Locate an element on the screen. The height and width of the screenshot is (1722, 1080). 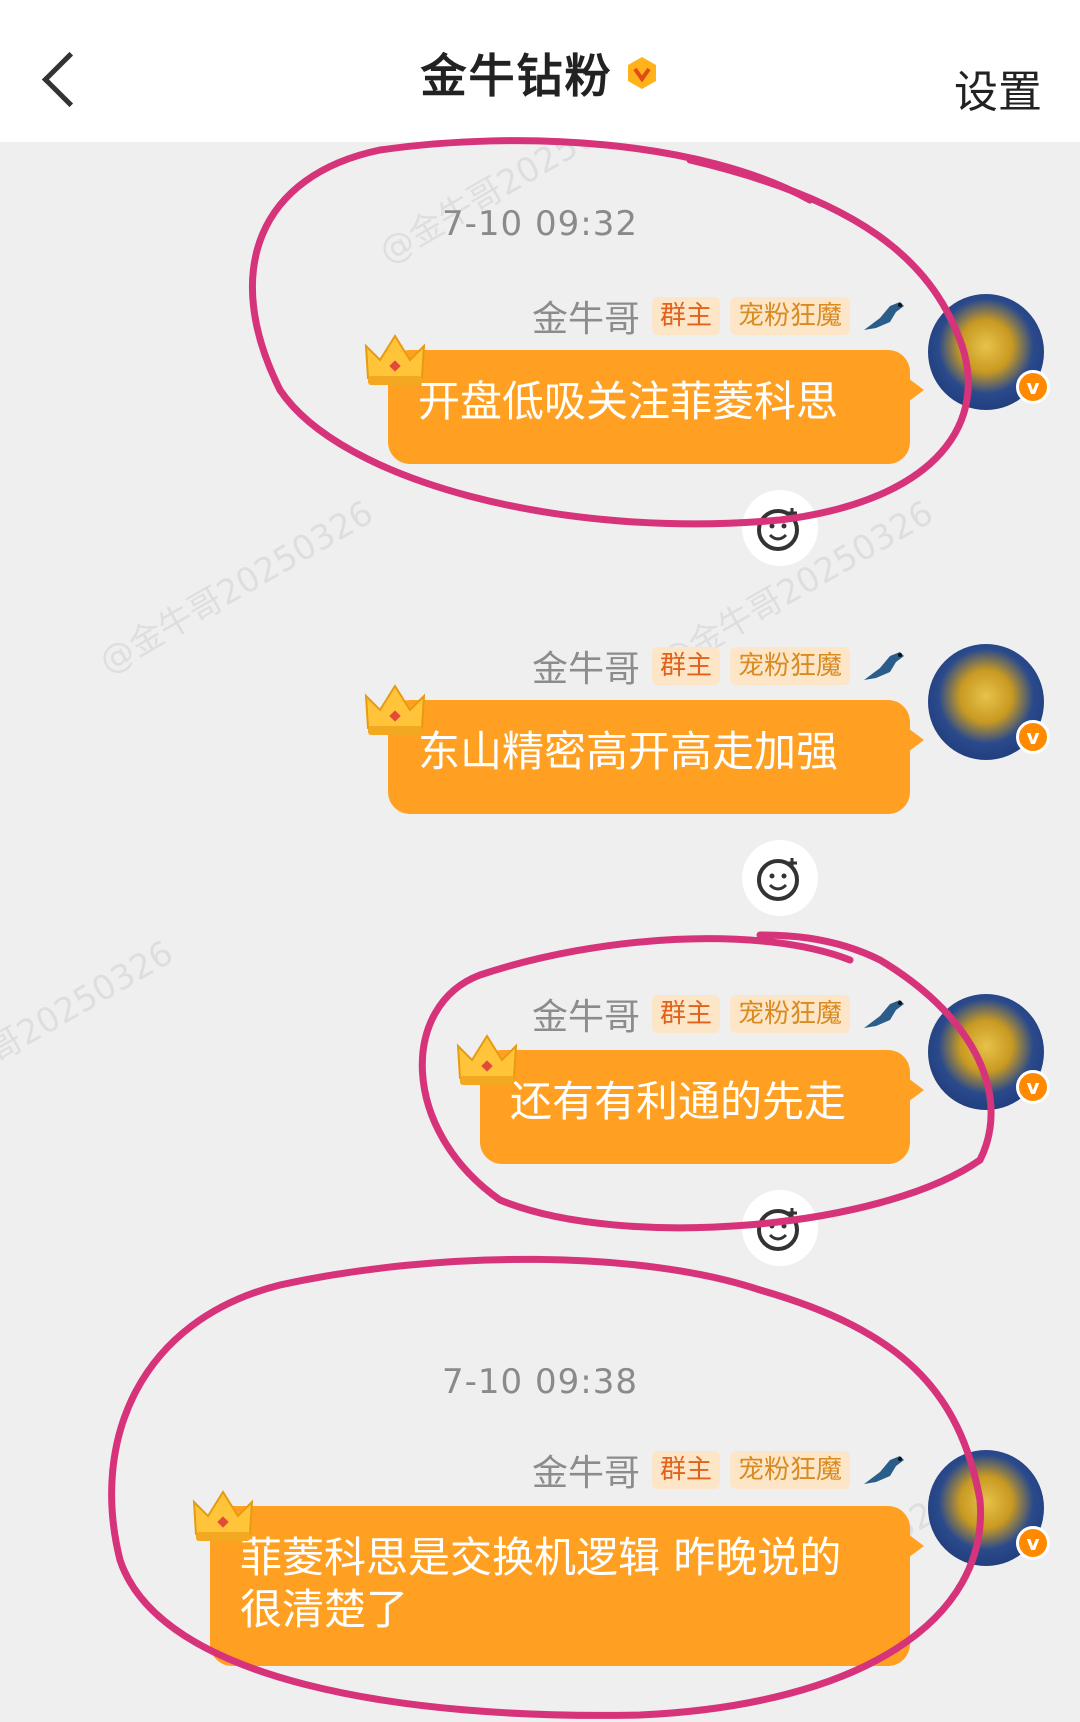
timestamp: 7-10 09:32 is located at coordinates (540, 224).